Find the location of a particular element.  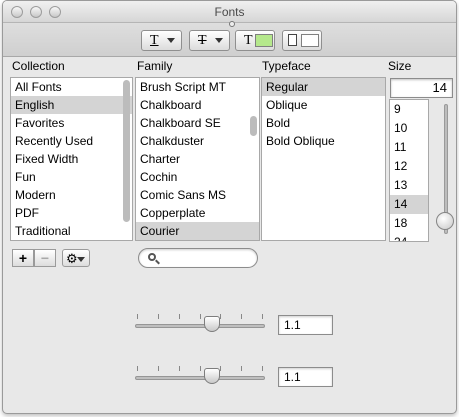

collection-item: English is located at coordinates (71, 105).